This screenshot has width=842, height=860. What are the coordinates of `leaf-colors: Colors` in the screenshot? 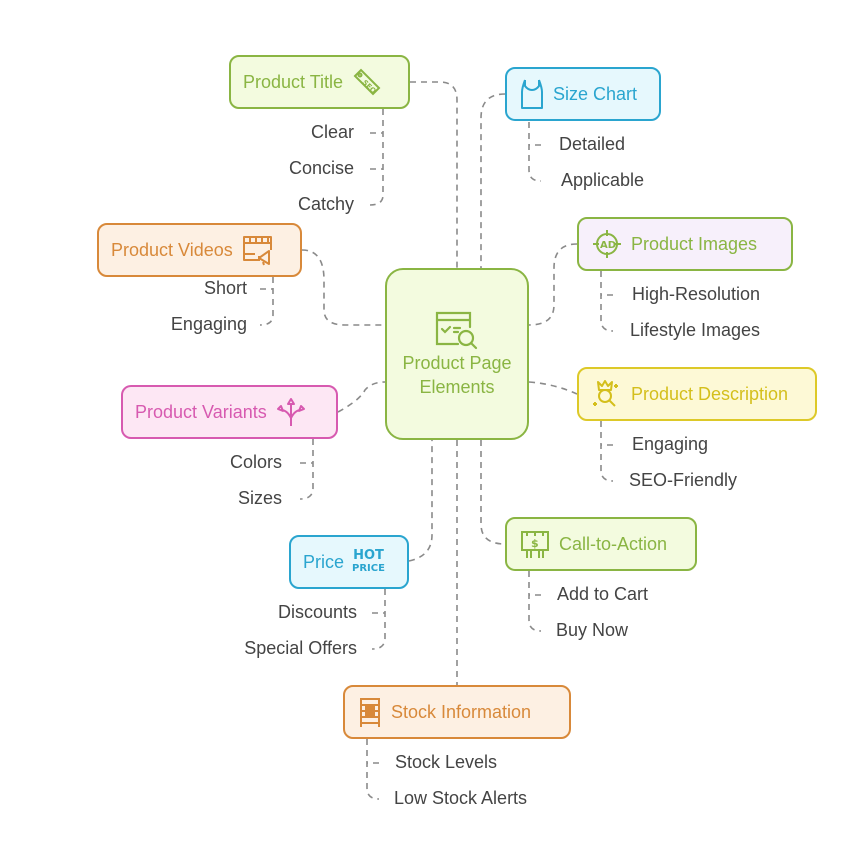 It's located at (255, 462).